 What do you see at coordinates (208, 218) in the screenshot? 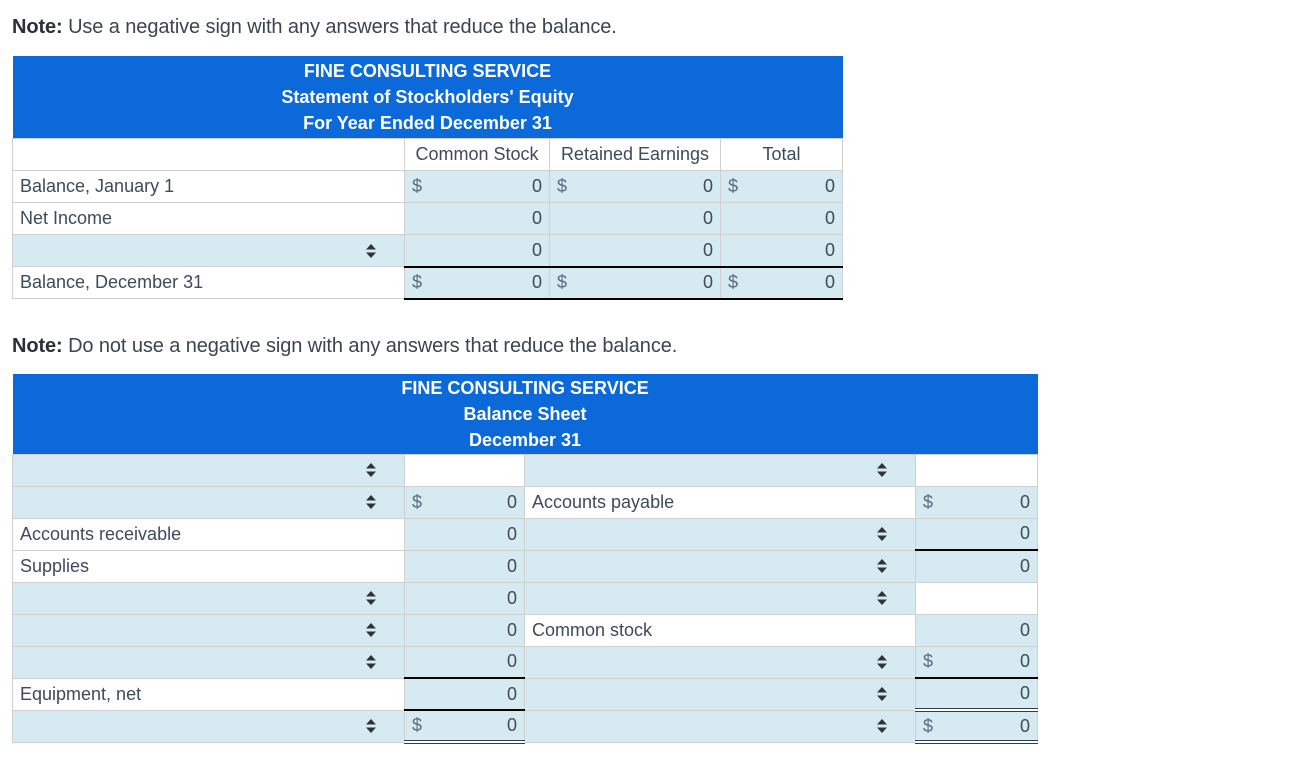
I see `row-label: Net Income` at bounding box center [208, 218].